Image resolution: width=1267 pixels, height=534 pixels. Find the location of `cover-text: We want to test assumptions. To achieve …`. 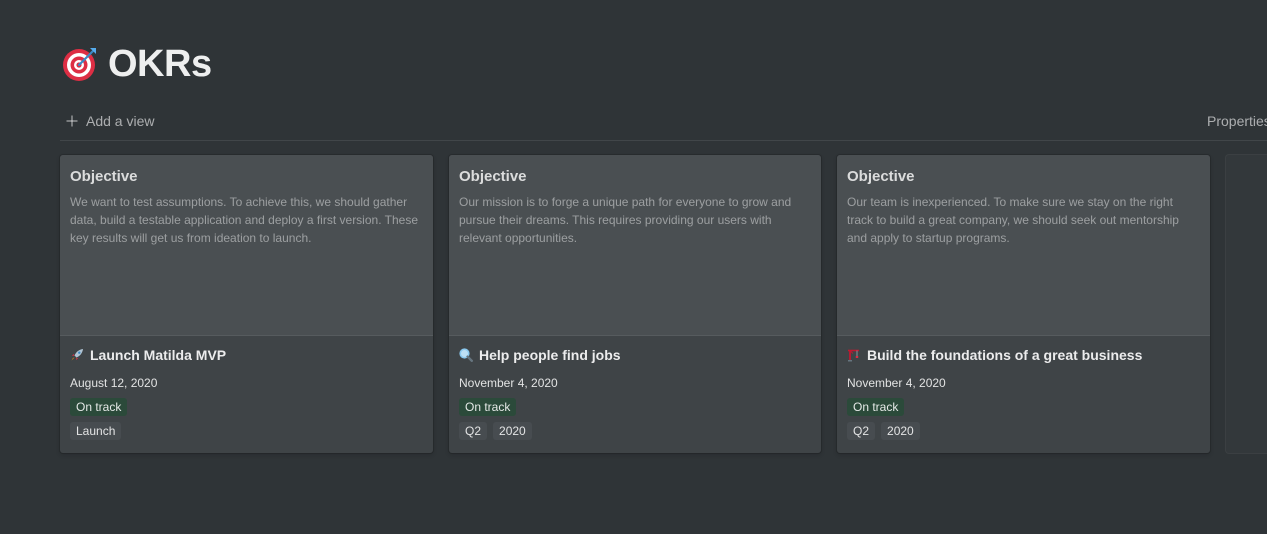

cover-text: We want to test assumptions. To achieve … is located at coordinates (244, 220).